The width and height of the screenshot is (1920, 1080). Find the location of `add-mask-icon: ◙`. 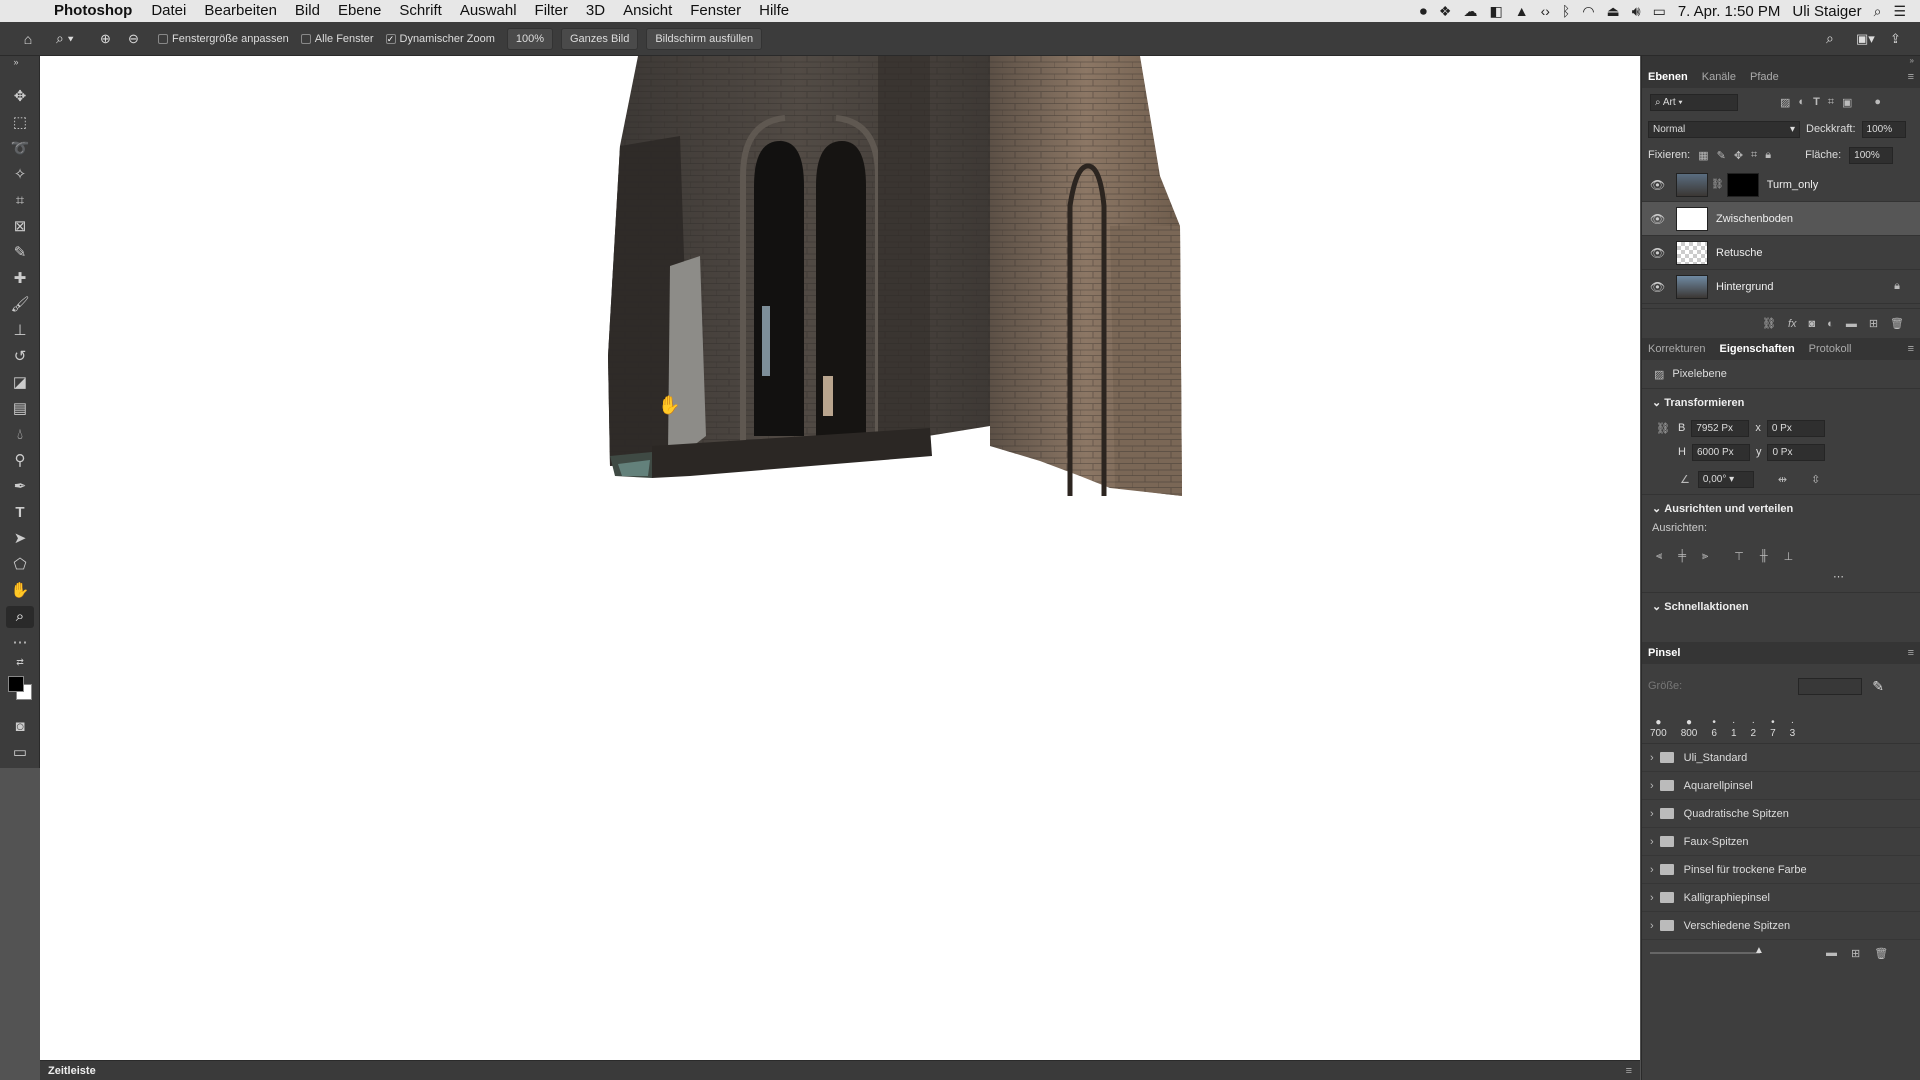

add-mask-icon: ◙ is located at coordinates (1812, 324).